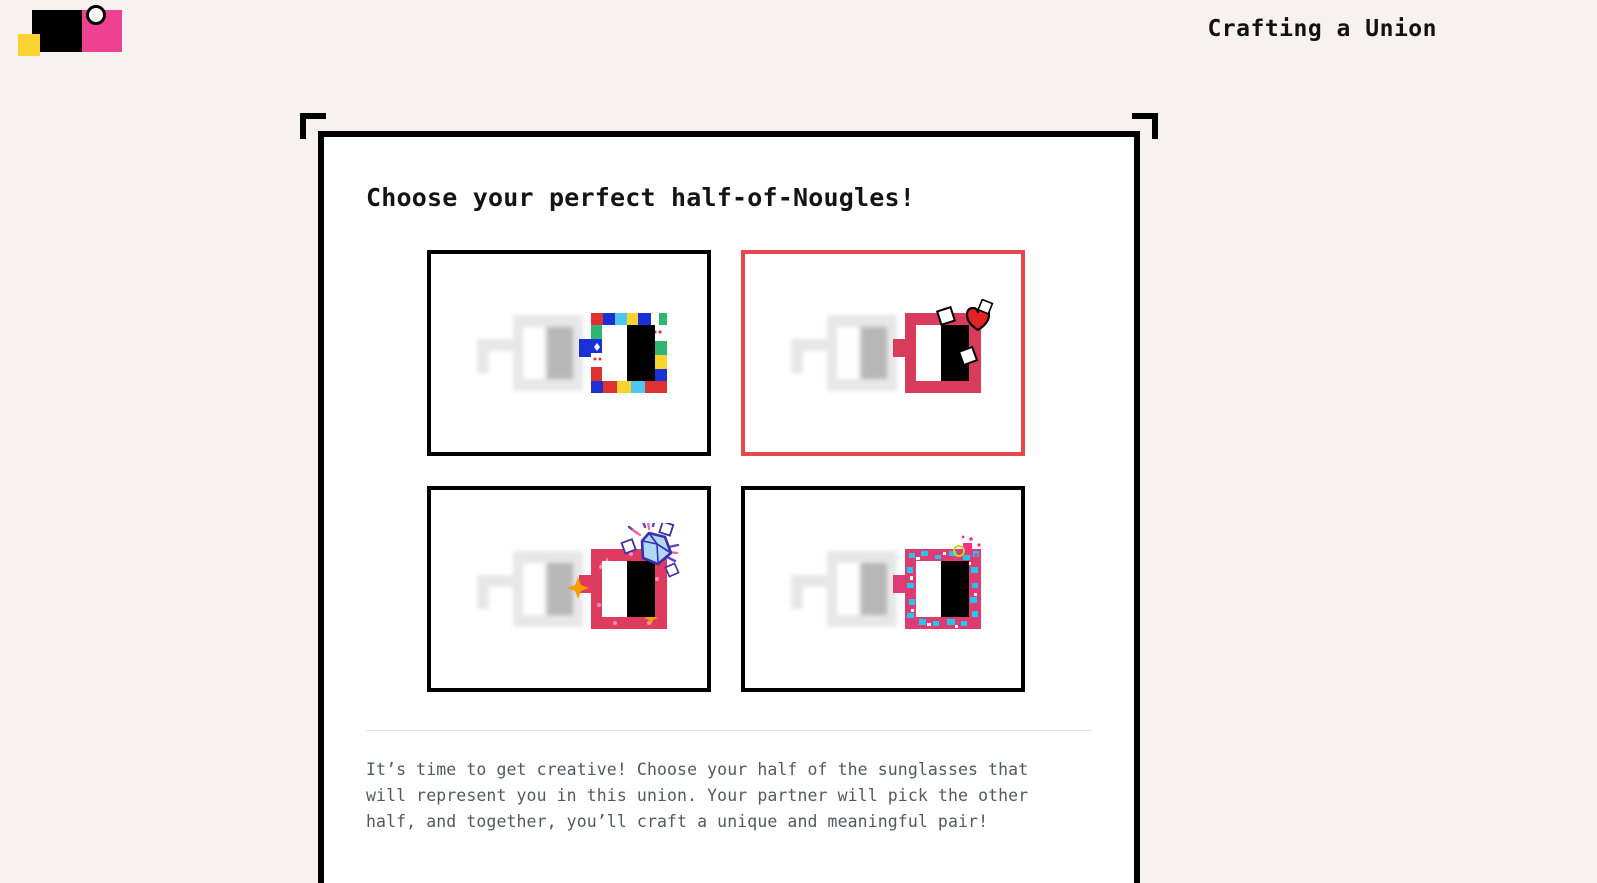 Image resolution: width=1597 pixels, height=883 pixels. Describe the element at coordinates (798, 31) in the screenshot. I see `app-header: Crafting a Union` at that location.